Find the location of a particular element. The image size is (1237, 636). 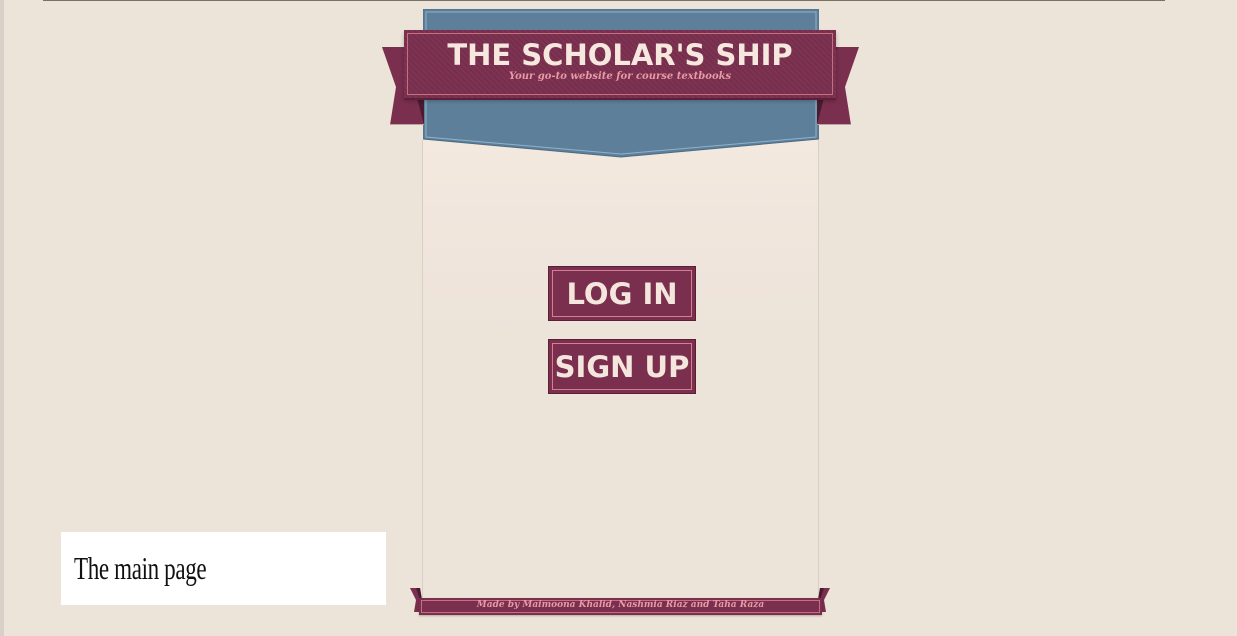

top-divider is located at coordinates (604, 0).